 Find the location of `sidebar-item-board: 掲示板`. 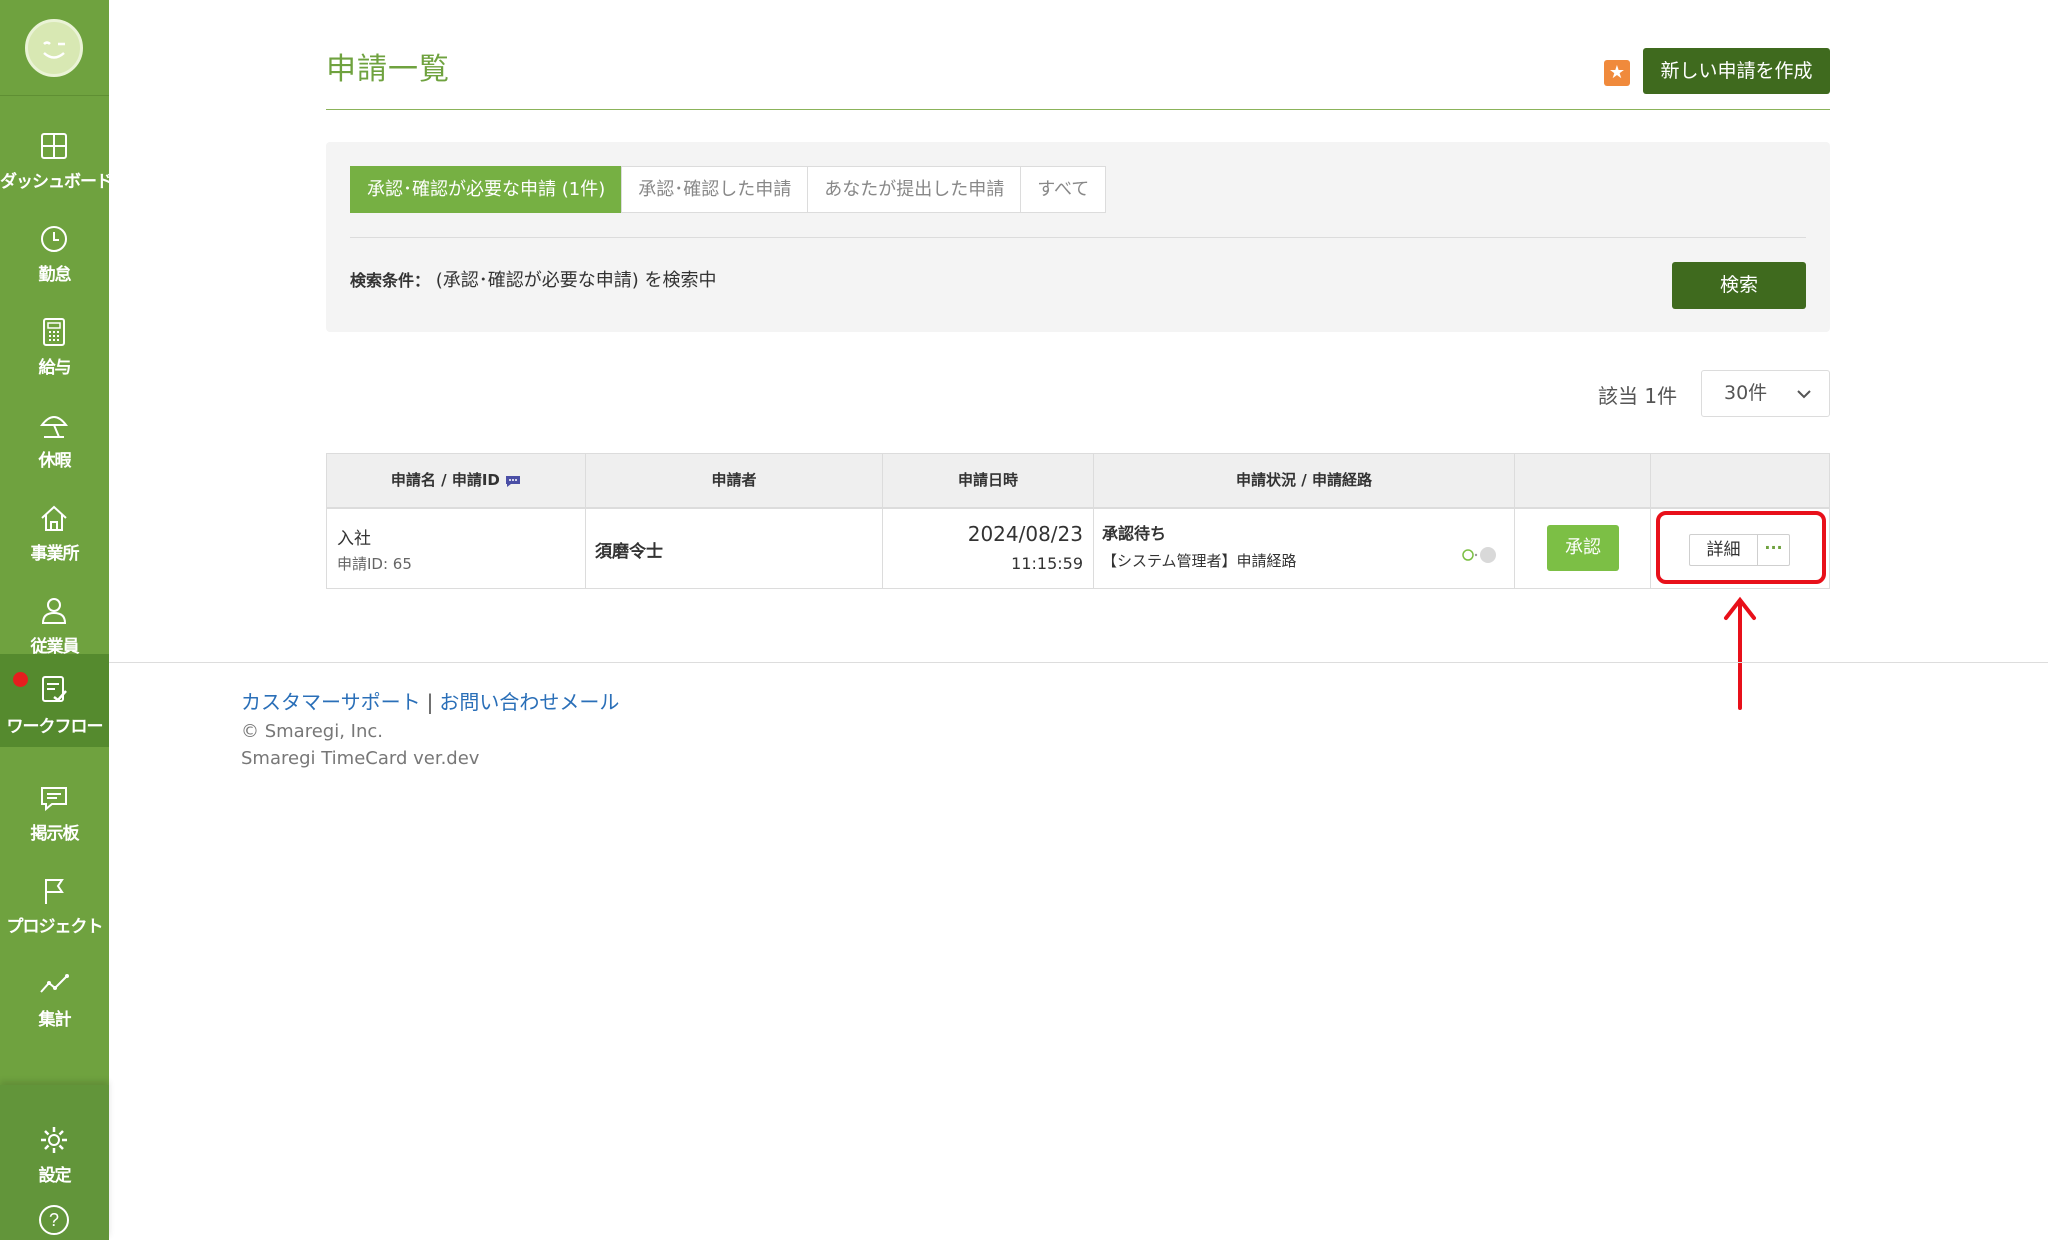

sidebar-item-board: 掲示板 is located at coordinates (54, 808).